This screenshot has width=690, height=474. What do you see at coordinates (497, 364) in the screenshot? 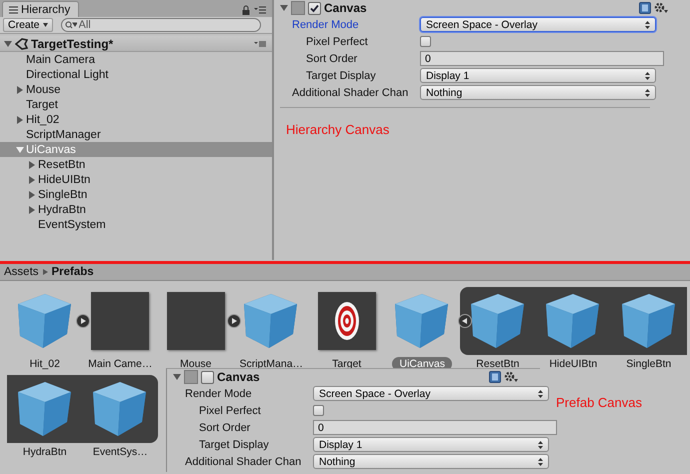
I see `asset-name: ResetBtn` at bounding box center [497, 364].